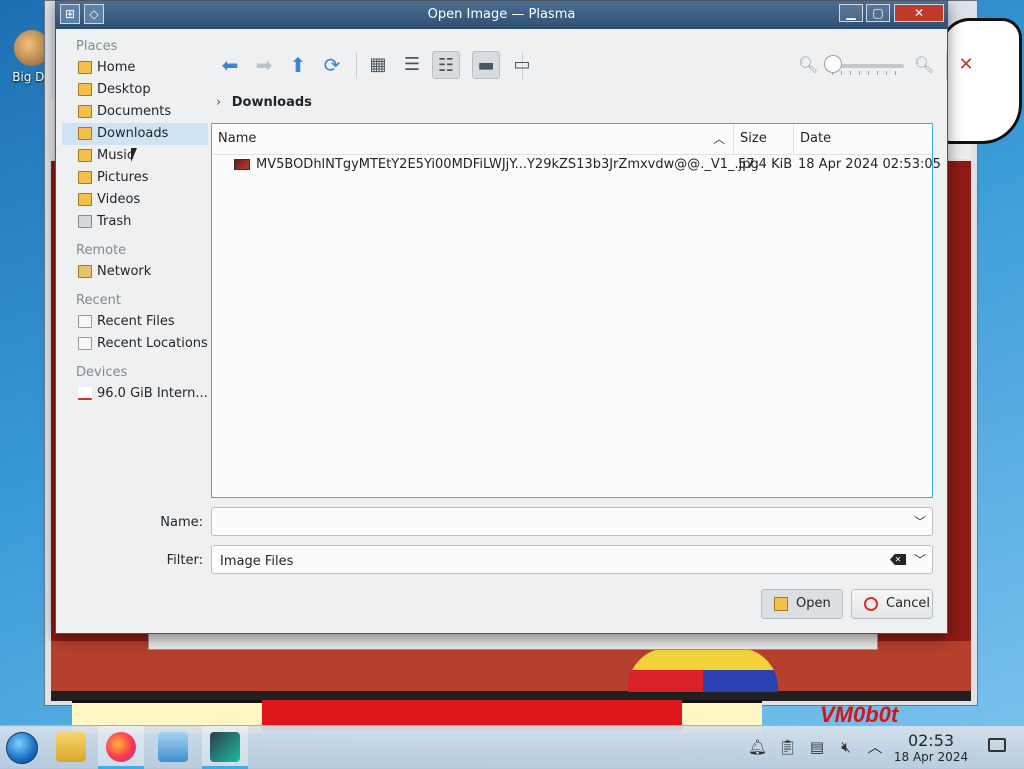  I want to click on taskbar-image-app, so click(225, 747).